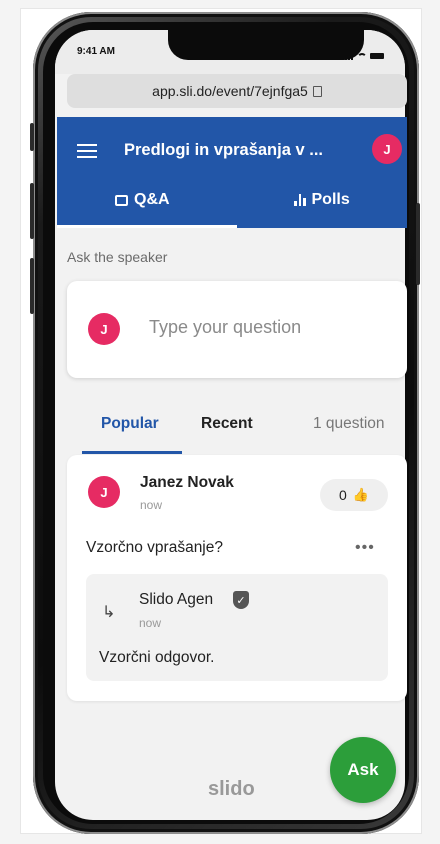  Describe the element at coordinates (230, 91) in the screenshot. I see `url-text: app.sli.do/event/7ejnfga5` at that location.